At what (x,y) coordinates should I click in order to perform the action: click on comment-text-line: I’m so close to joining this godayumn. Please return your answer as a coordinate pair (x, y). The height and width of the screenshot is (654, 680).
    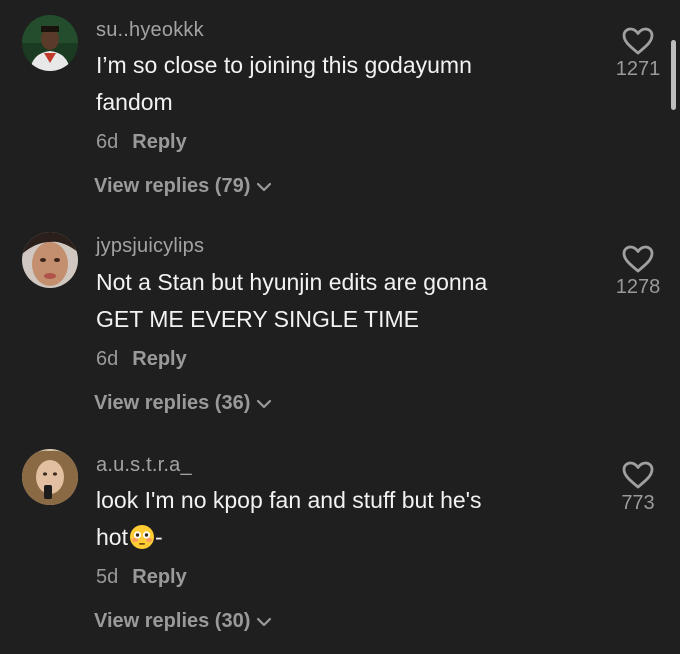
    Looking at the image, I should click on (284, 65).